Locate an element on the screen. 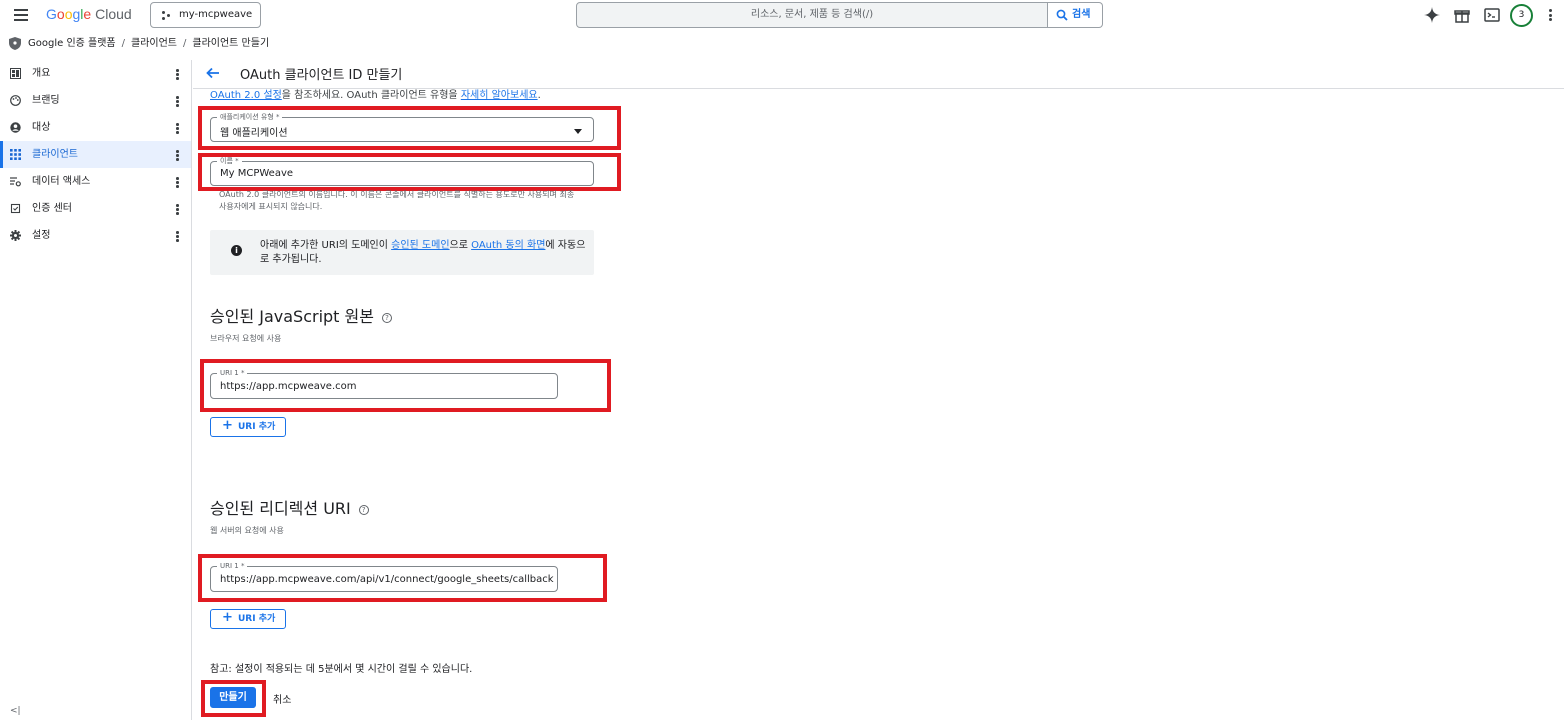 The height and width of the screenshot is (720, 1564). intro-text-mid: 을 참조하세요. OAuth 클라이언트 유형을 is located at coordinates (371, 95).